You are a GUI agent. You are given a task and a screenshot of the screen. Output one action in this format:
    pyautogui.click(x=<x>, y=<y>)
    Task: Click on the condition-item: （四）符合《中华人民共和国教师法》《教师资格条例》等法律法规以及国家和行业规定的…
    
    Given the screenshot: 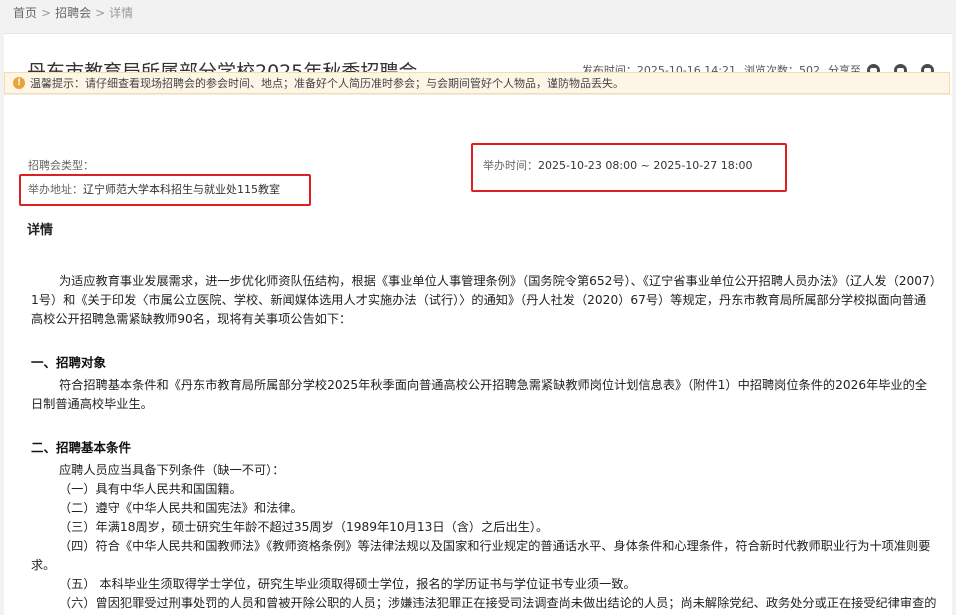 What is the action you would take?
    pyautogui.click(x=481, y=555)
    